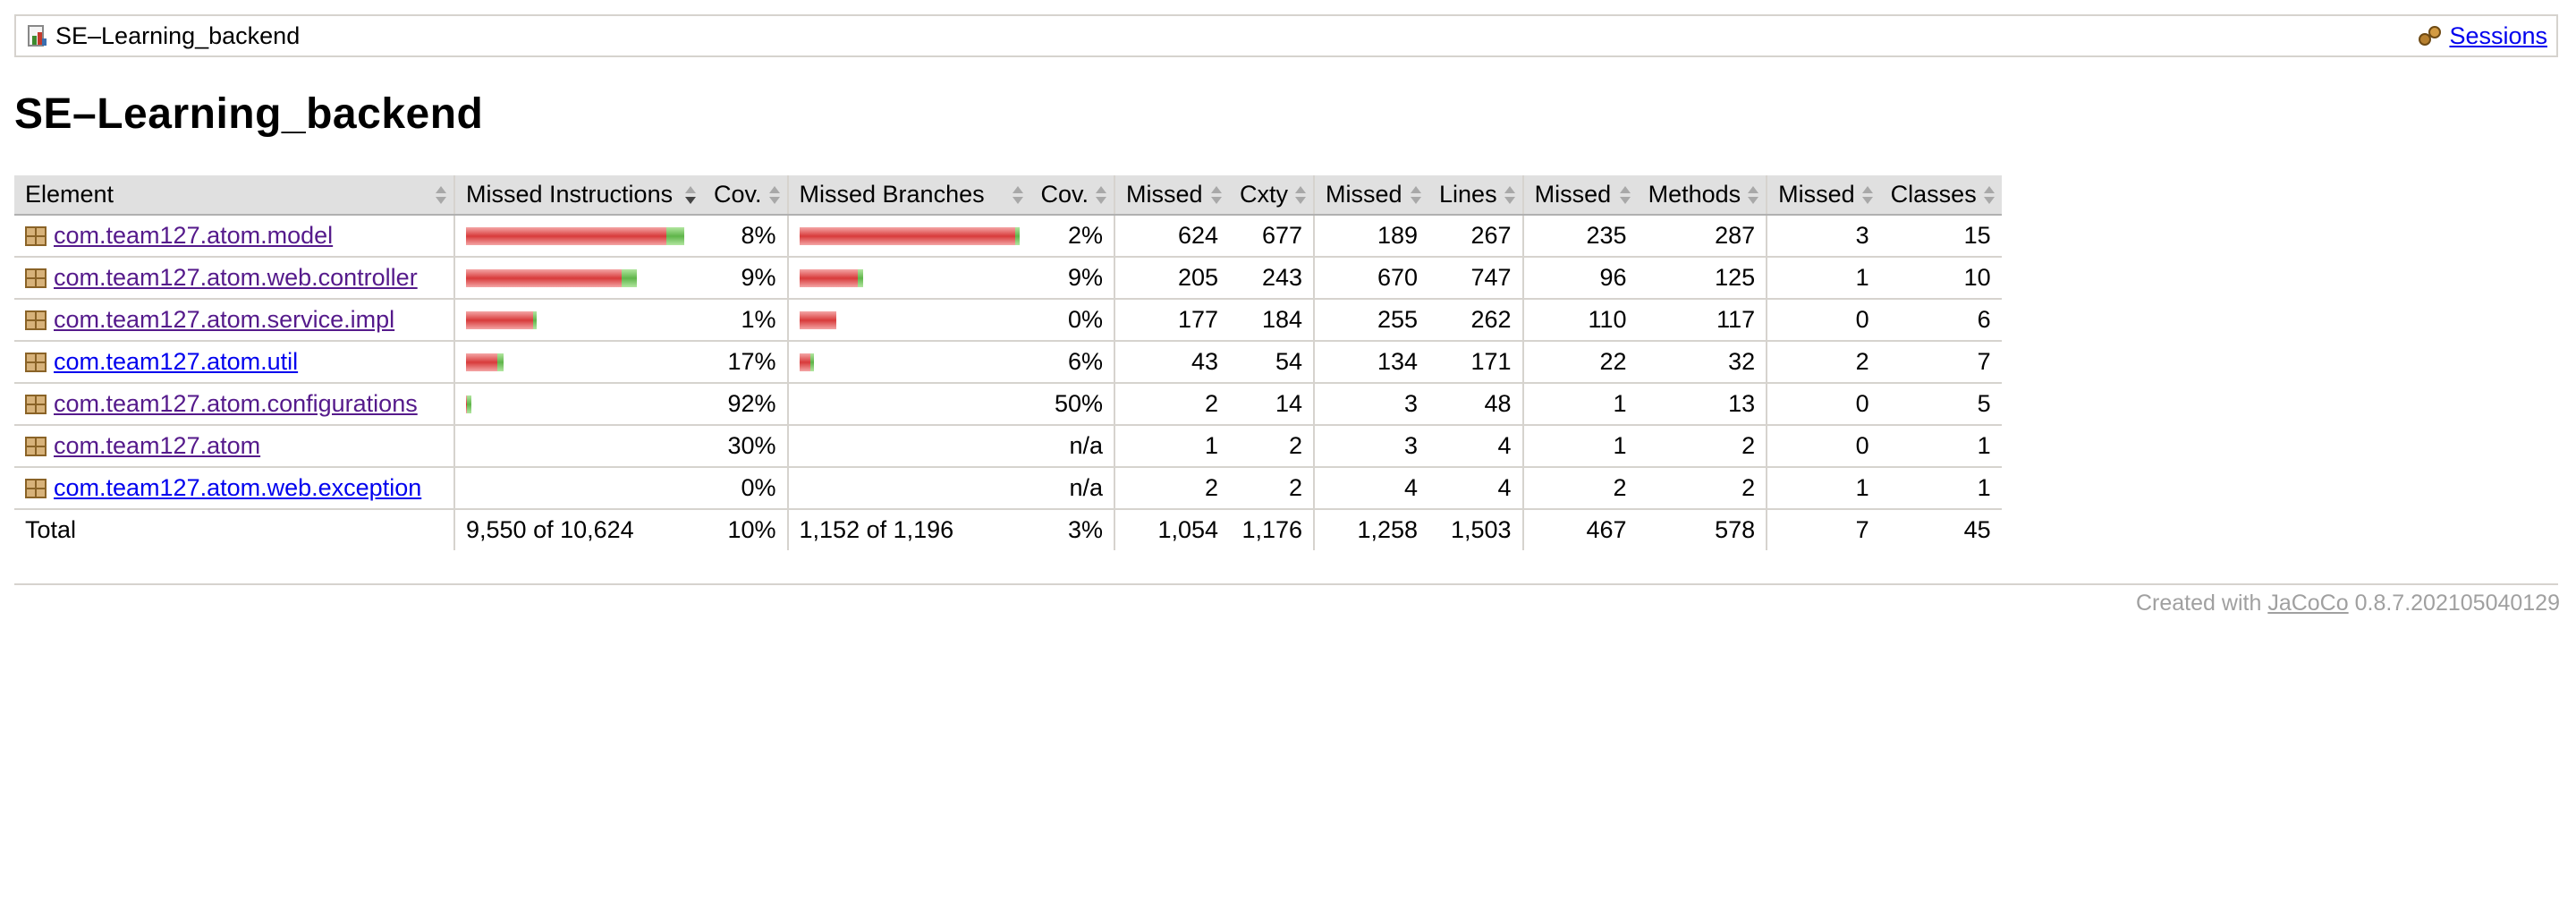 This screenshot has width=2576, height=918. Describe the element at coordinates (1371, 363) in the screenshot. I see `missed-lines: 134` at that location.